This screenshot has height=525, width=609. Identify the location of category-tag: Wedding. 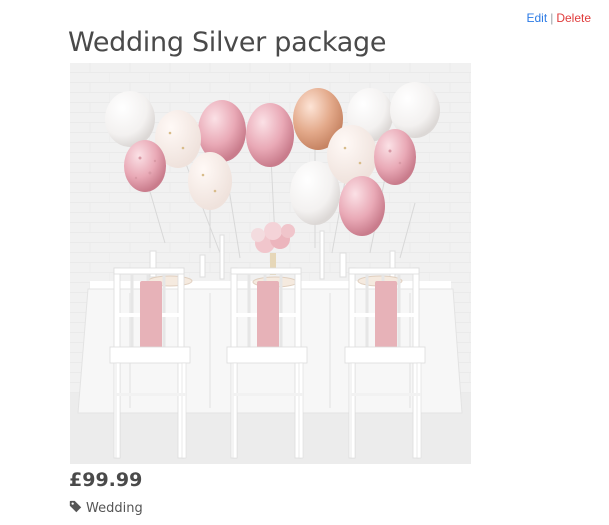
(106, 508).